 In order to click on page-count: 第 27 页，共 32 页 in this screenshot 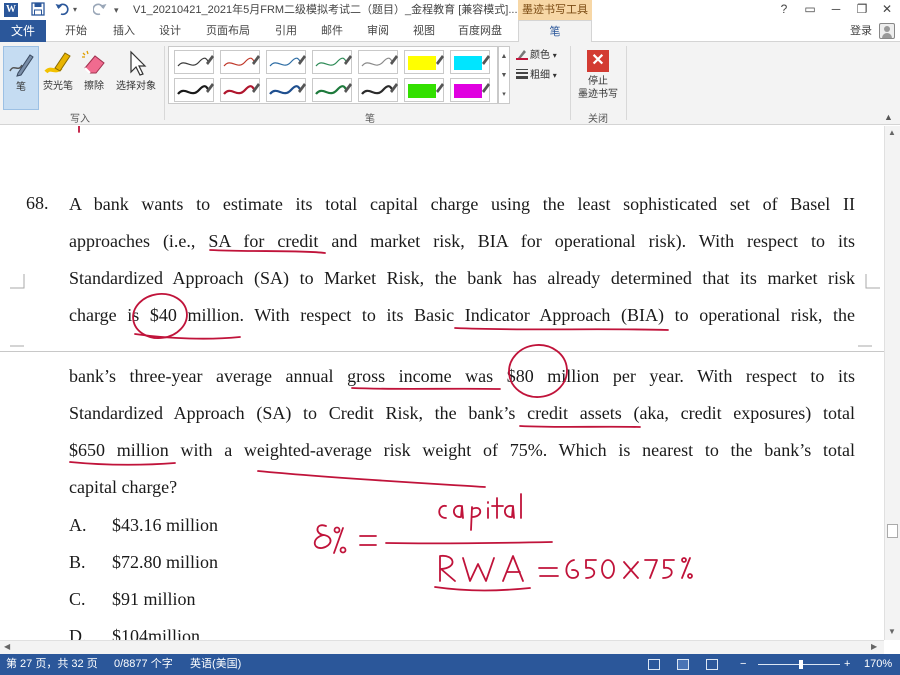, I will do `click(52, 664)`.